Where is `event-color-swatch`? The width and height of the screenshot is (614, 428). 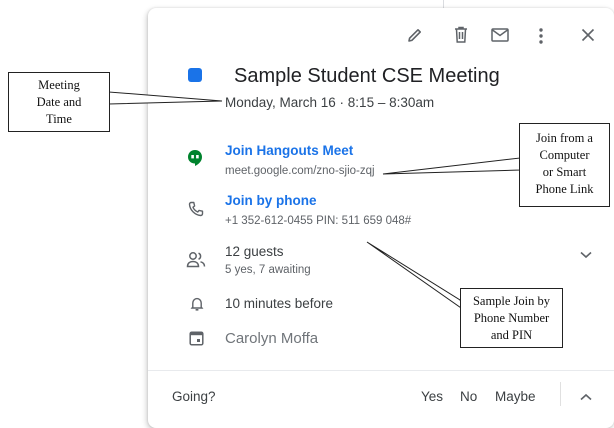 event-color-swatch is located at coordinates (195, 75).